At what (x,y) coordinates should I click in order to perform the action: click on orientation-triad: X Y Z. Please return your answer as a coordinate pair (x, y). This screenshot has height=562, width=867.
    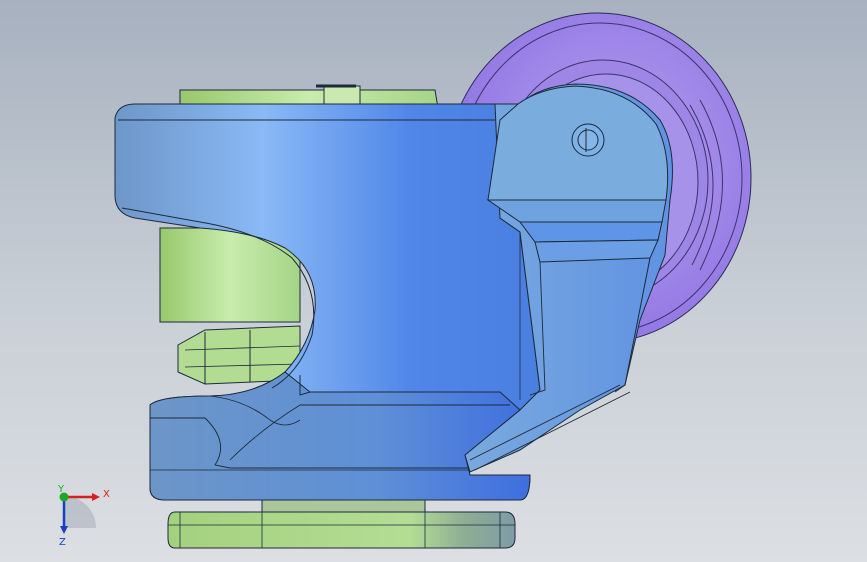
    Looking at the image, I should click on (83, 516).